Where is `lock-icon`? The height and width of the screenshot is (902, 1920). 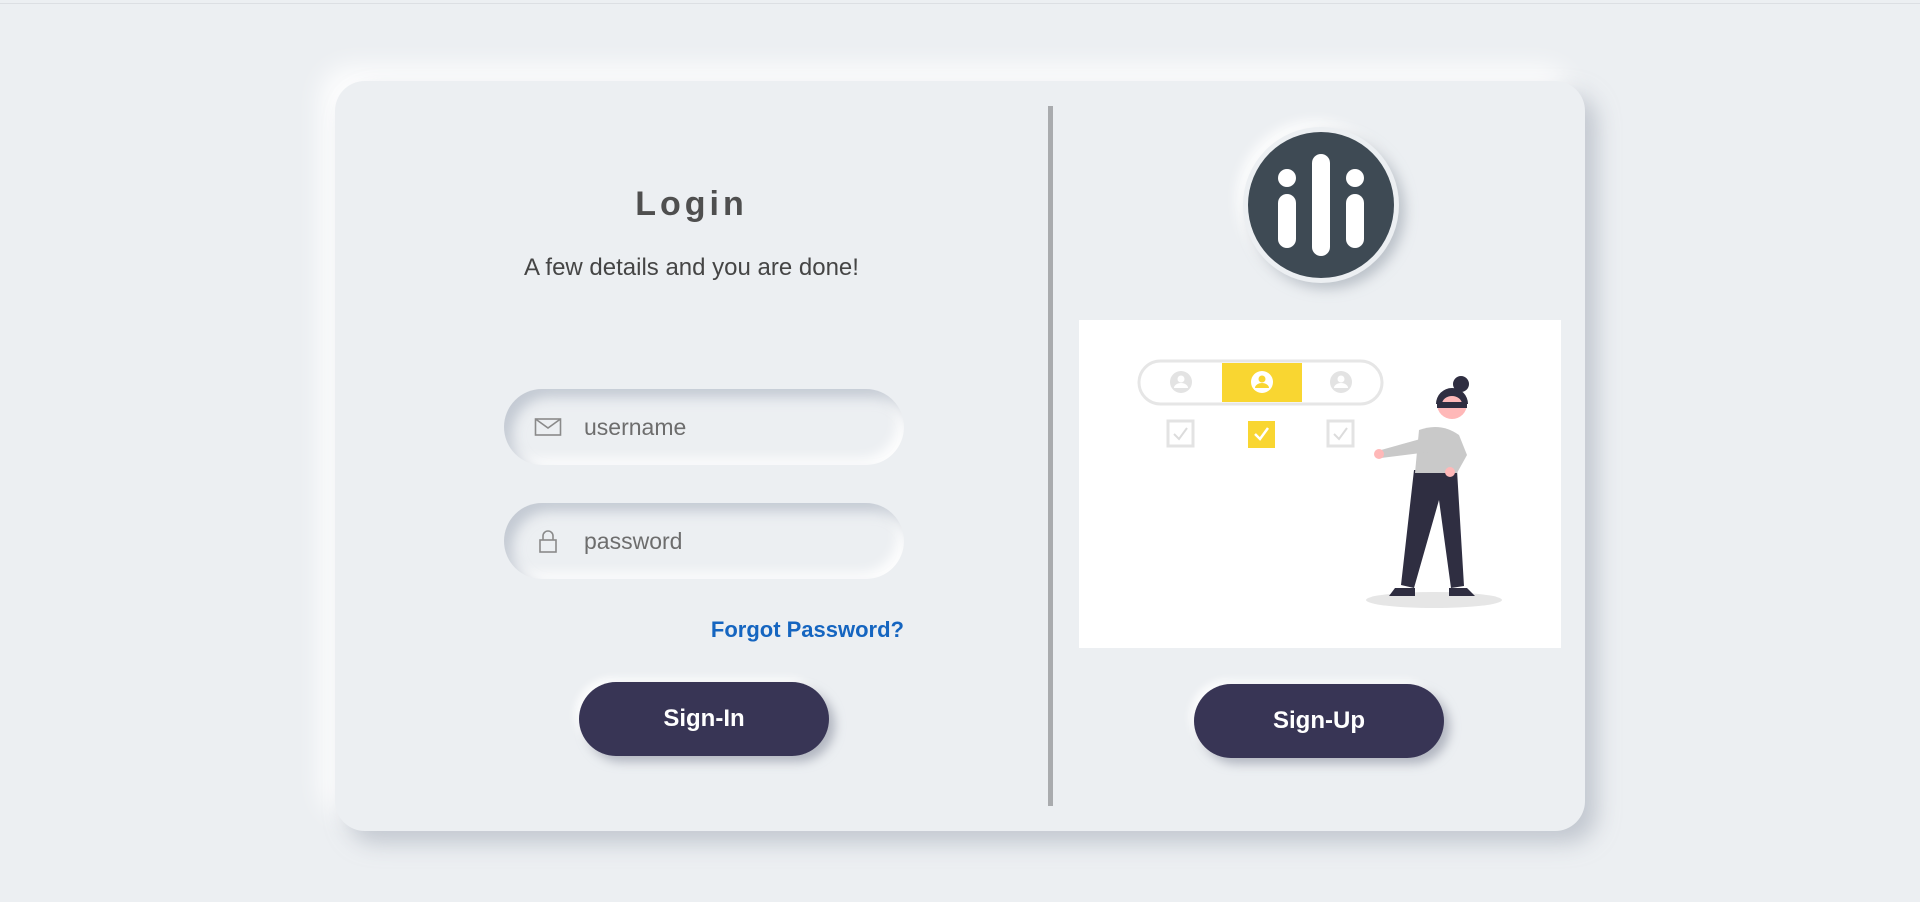 lock-icon is located at coordinates (548, 541).